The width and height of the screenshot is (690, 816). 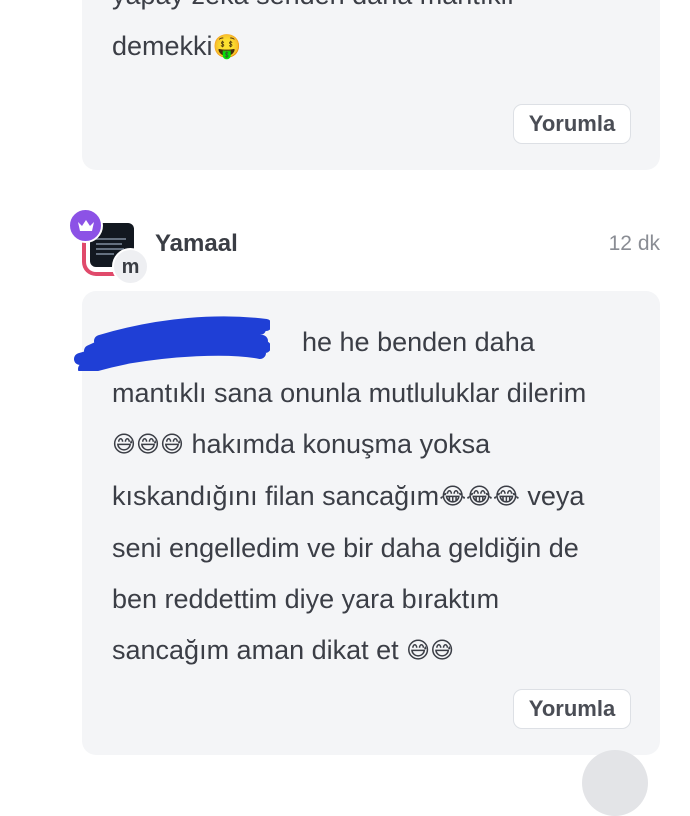 I want to click on comment-time: 12 dk, so click(x=634, y=243).